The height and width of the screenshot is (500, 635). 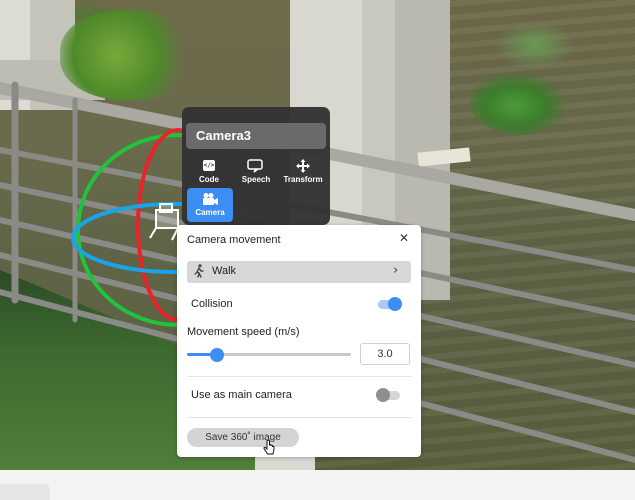 What do you see at coordinates (256, 179) in the screenshot?
I see `speech-label: Speech` at bounding box center [256, 179].